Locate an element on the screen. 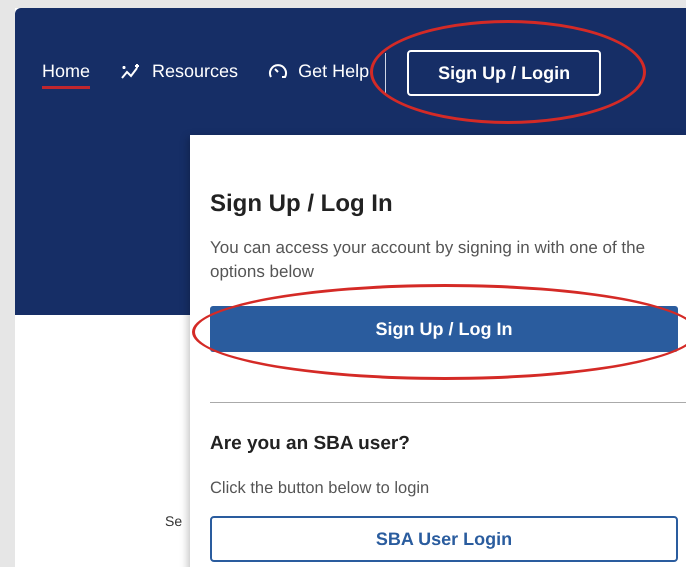 The width and height of the screenshot is (686, 567). nav-link: Resources is located at coordinates (179, 73).